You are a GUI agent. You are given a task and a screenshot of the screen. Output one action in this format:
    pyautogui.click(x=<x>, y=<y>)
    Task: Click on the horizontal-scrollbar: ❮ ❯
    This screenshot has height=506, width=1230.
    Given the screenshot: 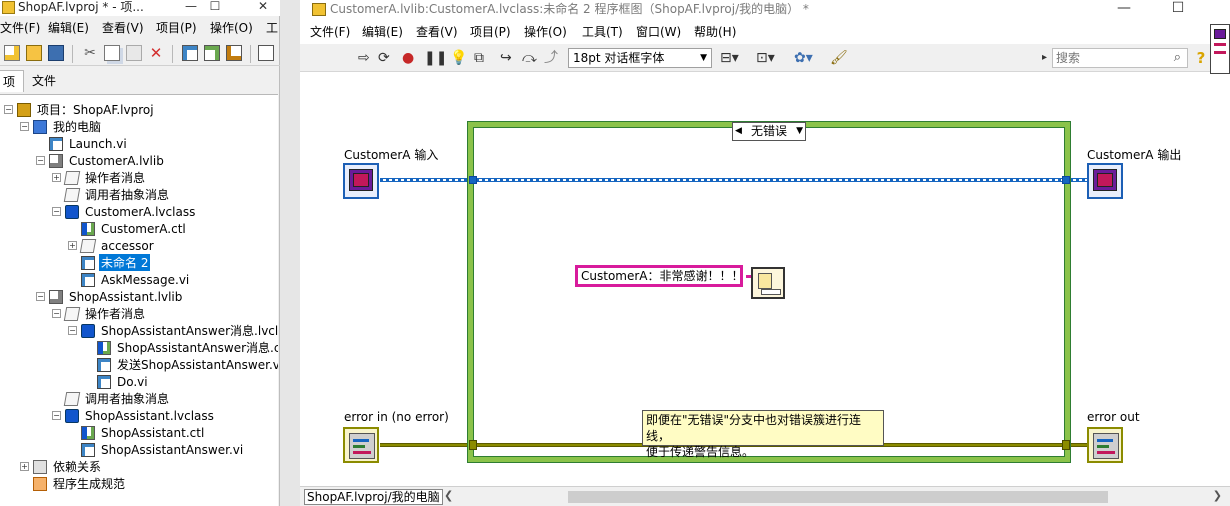 What is the action you would take?
    pyautogui.click(x=833, y=496)
    